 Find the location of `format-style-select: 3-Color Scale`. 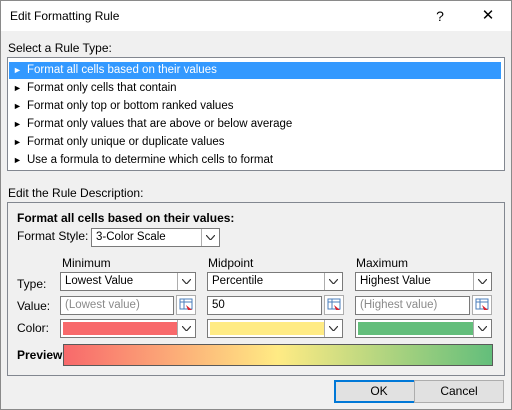

format-style-select: 3-Color Scale is located at coordinates (155, 237).